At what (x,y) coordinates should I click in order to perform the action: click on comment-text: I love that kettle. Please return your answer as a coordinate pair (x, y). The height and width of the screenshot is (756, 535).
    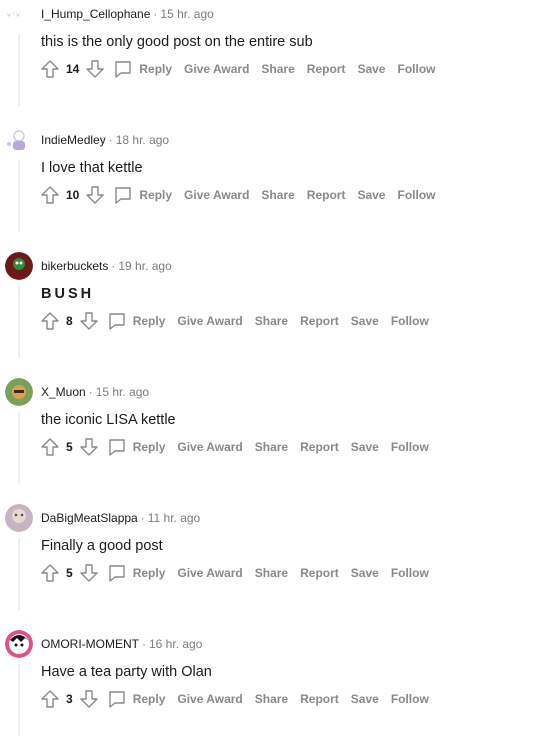
    Looking at the image, I should click on (92, 168).